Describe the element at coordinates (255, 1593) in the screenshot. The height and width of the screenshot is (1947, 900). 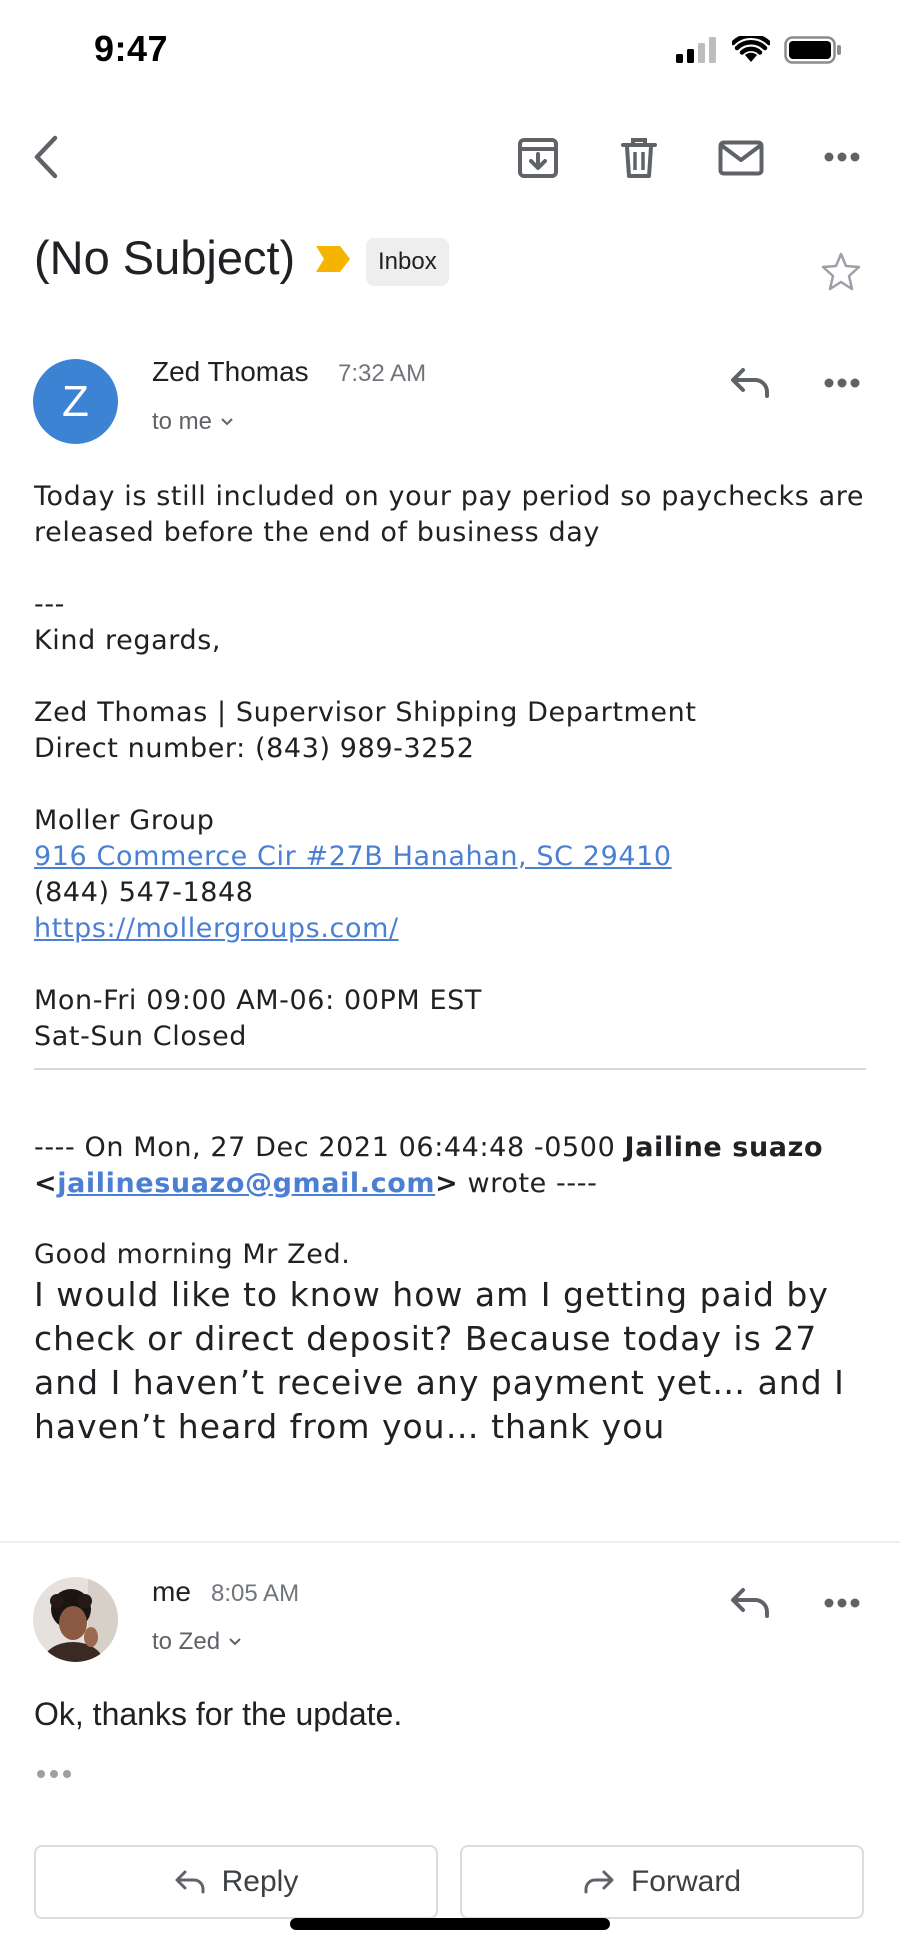
I see `reply-time: 8:05 AM` at that location.